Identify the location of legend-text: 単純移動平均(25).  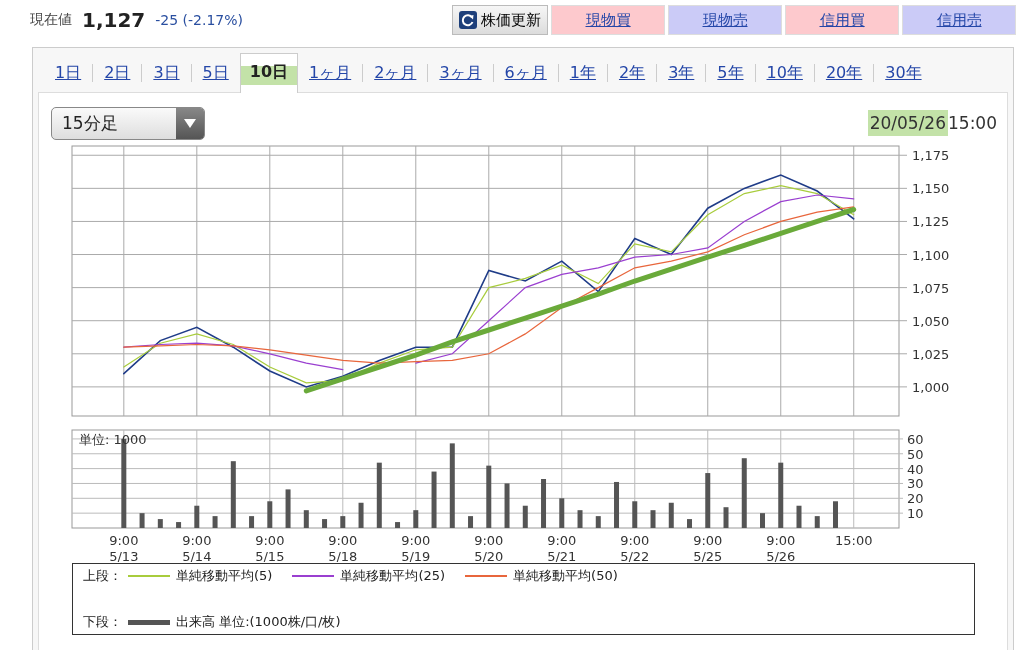
(393, 576).